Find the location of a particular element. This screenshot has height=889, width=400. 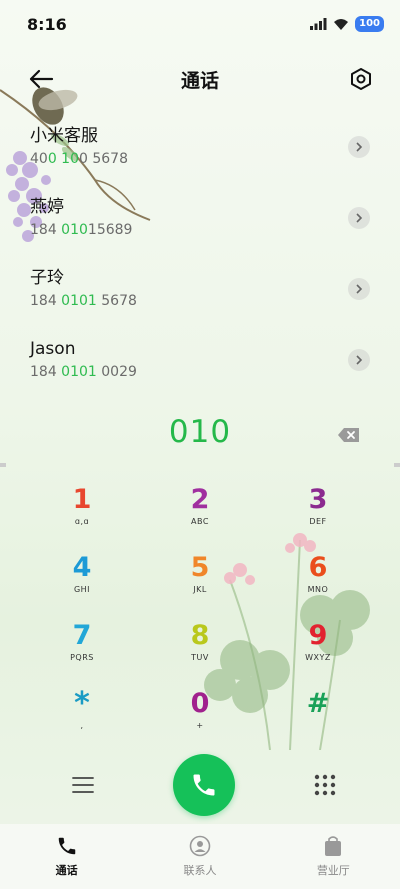

key-letters: ɑ,ɑ is located at coordinates (82, 521).